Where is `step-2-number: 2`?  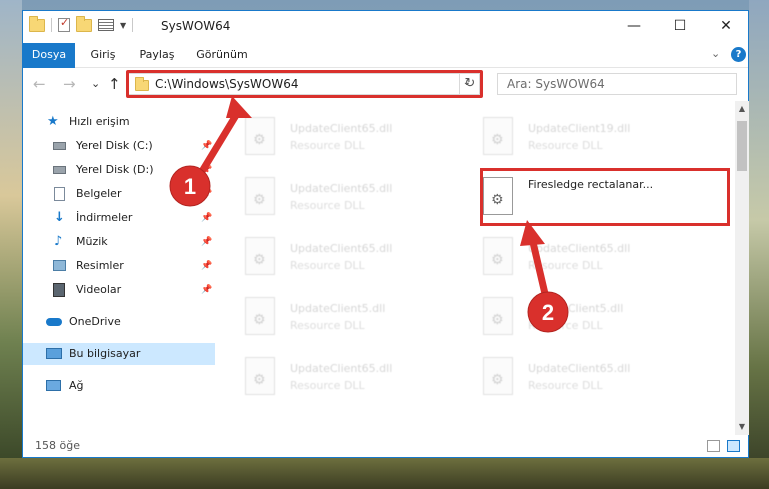
step-2-number: 2 is located at coordinates (548, 312).